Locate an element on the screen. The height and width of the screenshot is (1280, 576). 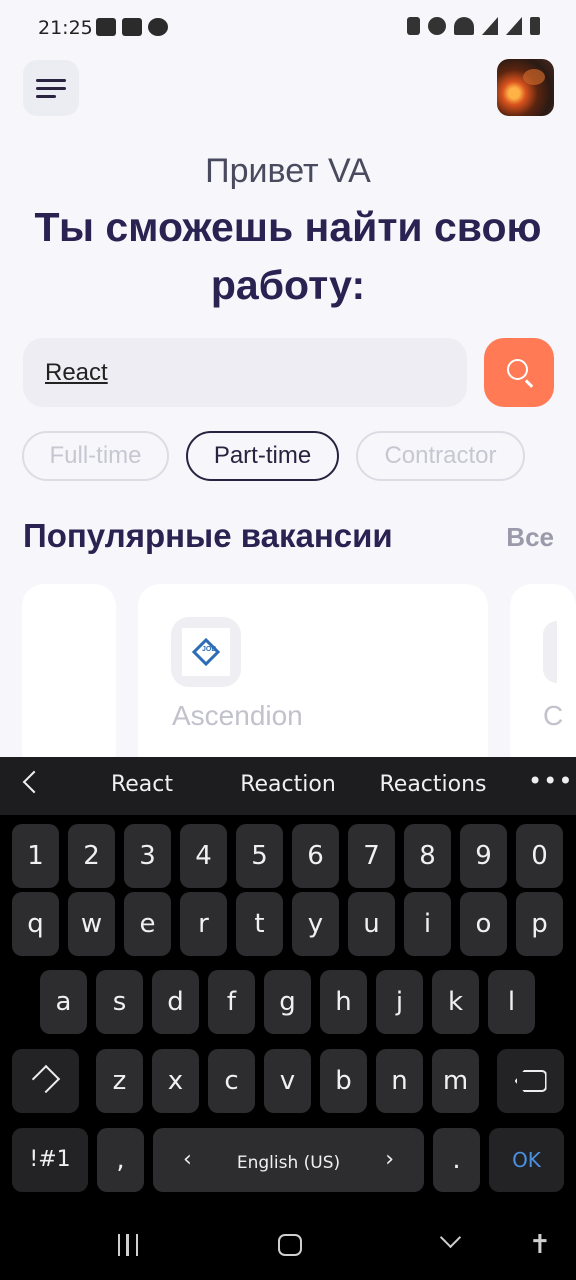
backspace-key is located at coordinates (530, 1081).